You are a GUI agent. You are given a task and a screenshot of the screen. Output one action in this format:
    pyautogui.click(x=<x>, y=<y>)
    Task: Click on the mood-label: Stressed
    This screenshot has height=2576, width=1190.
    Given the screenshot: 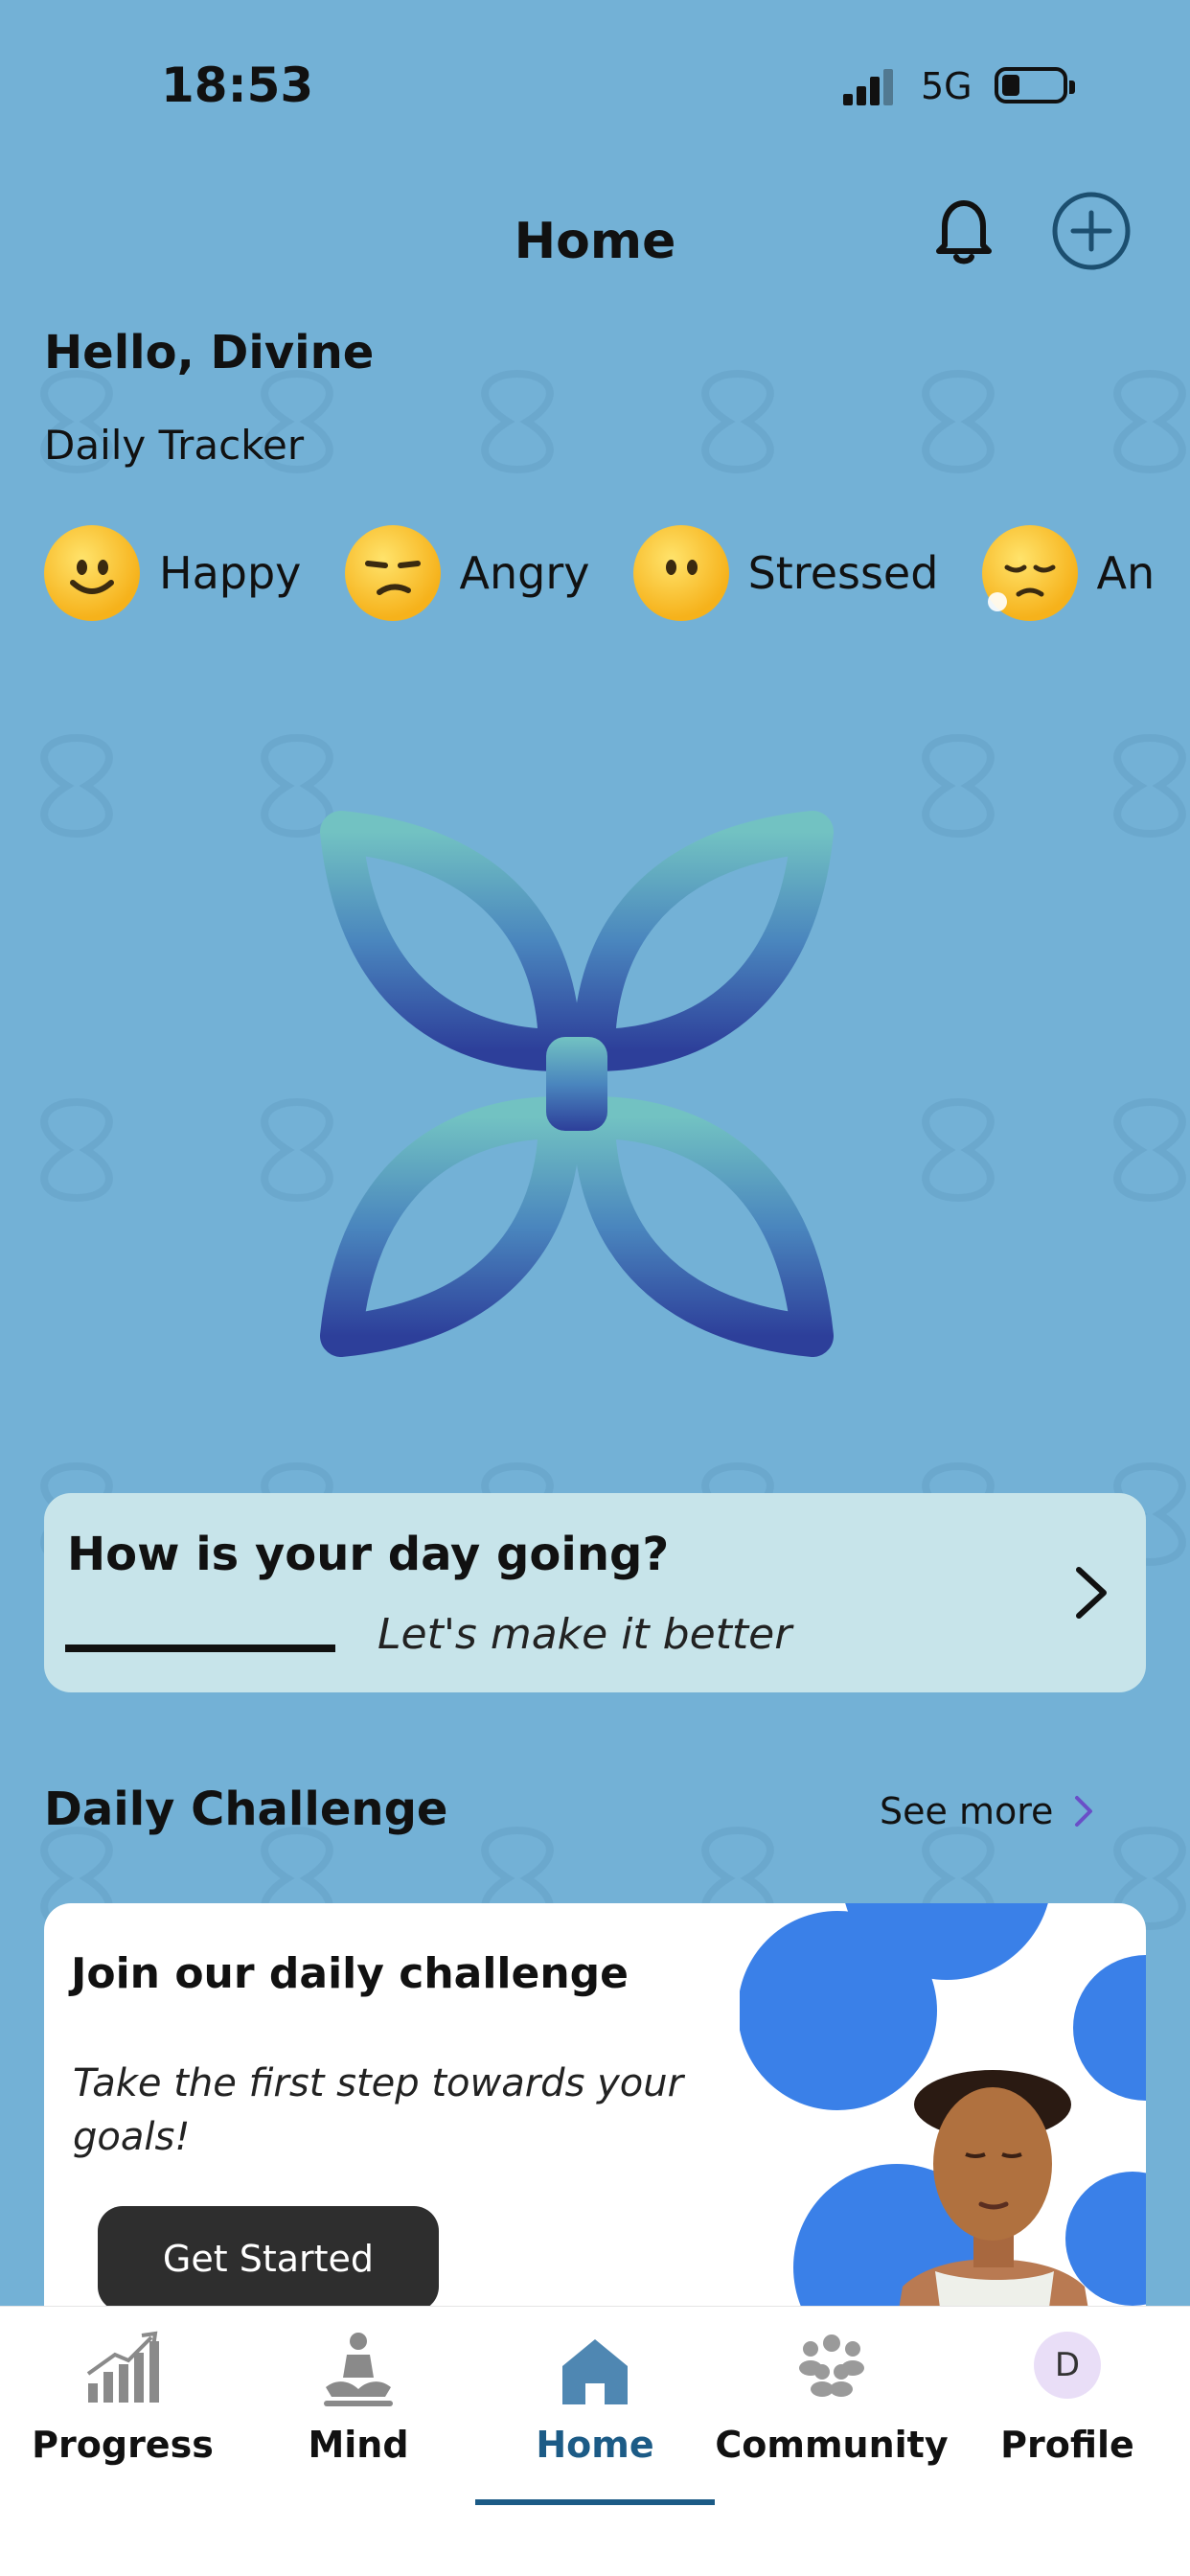 What is the action you would take?
    pyautogui.click(x=843, y=573)
    